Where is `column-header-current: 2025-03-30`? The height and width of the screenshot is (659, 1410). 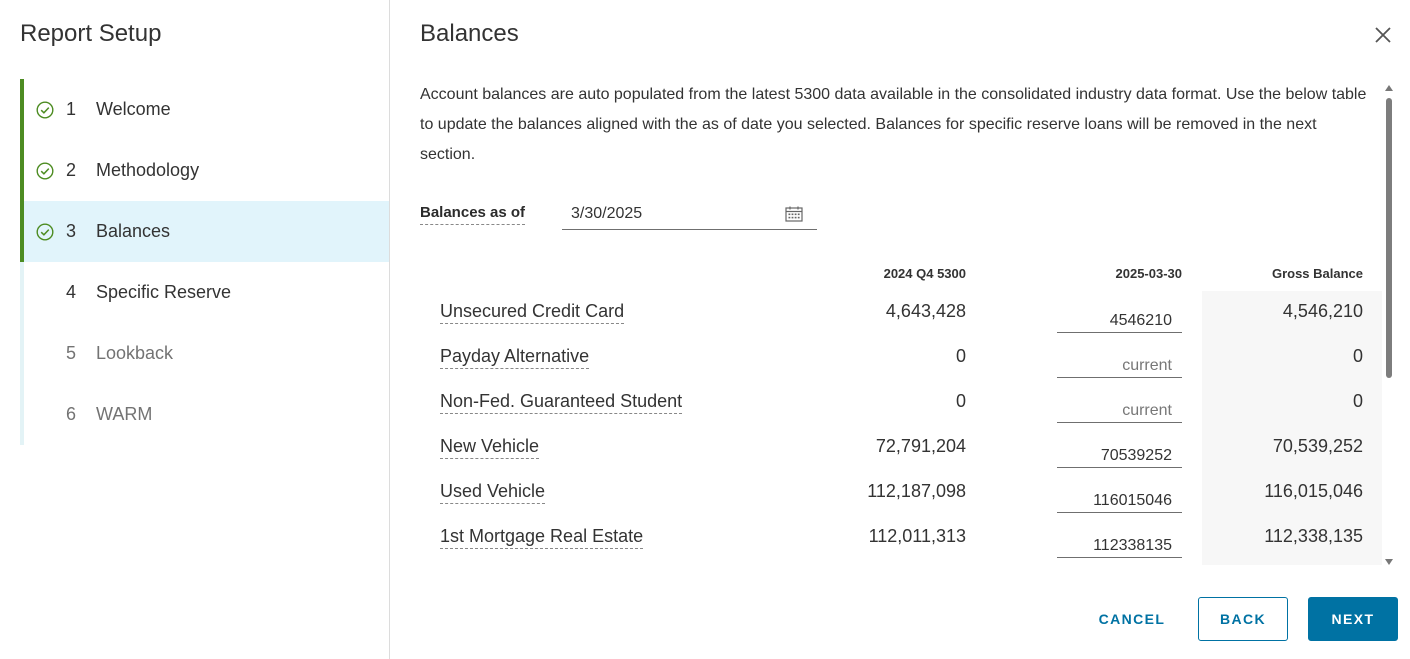 column-header-current: 2025-03-30 is located at coordinates (1149, 273).